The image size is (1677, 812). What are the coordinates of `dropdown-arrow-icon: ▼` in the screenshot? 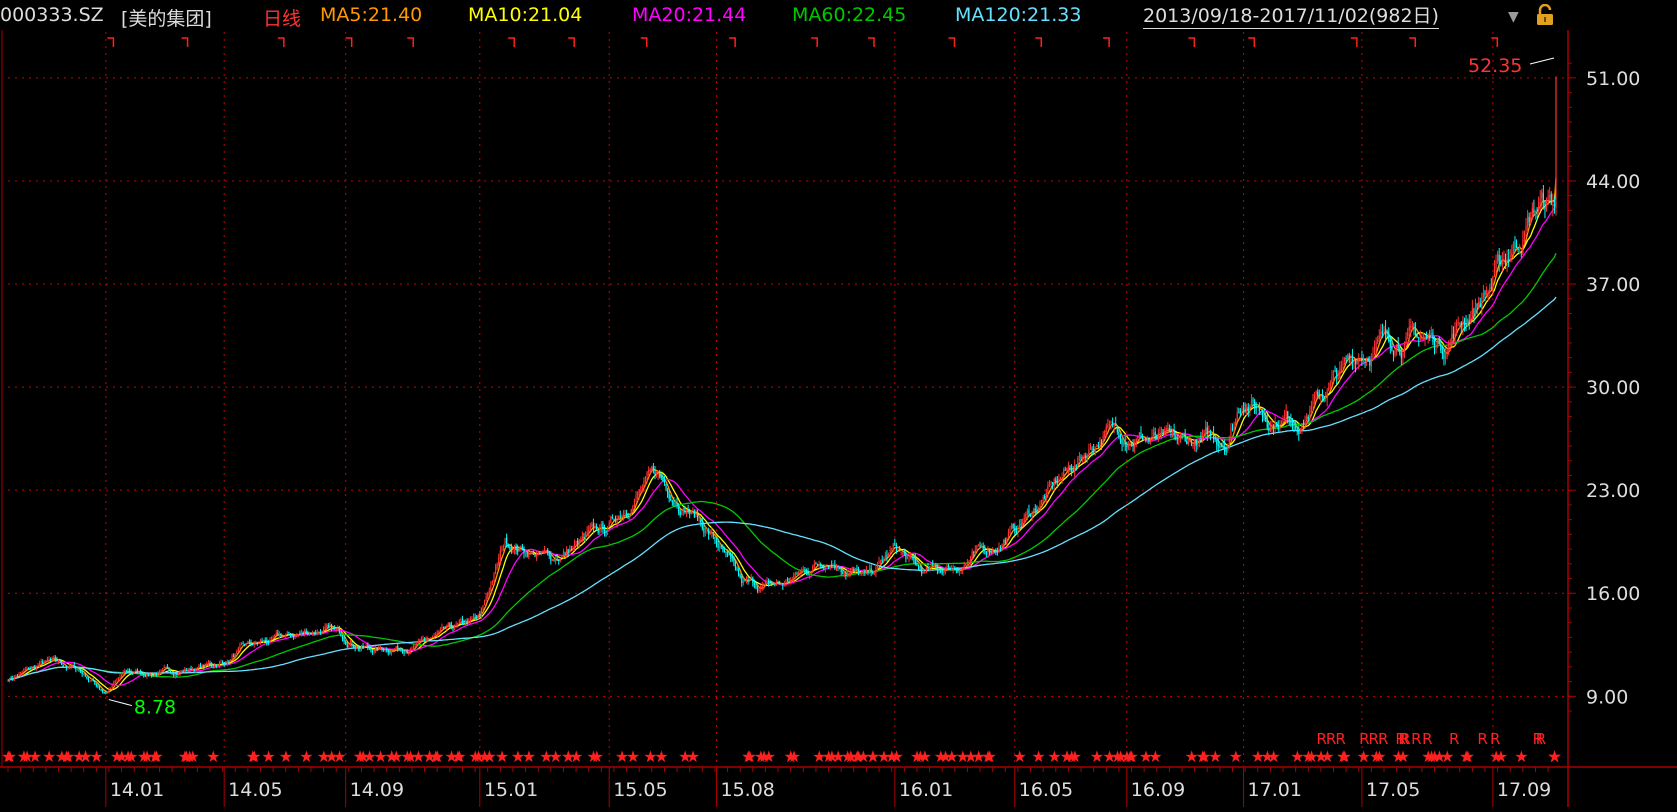 It's located at (1513, 17).